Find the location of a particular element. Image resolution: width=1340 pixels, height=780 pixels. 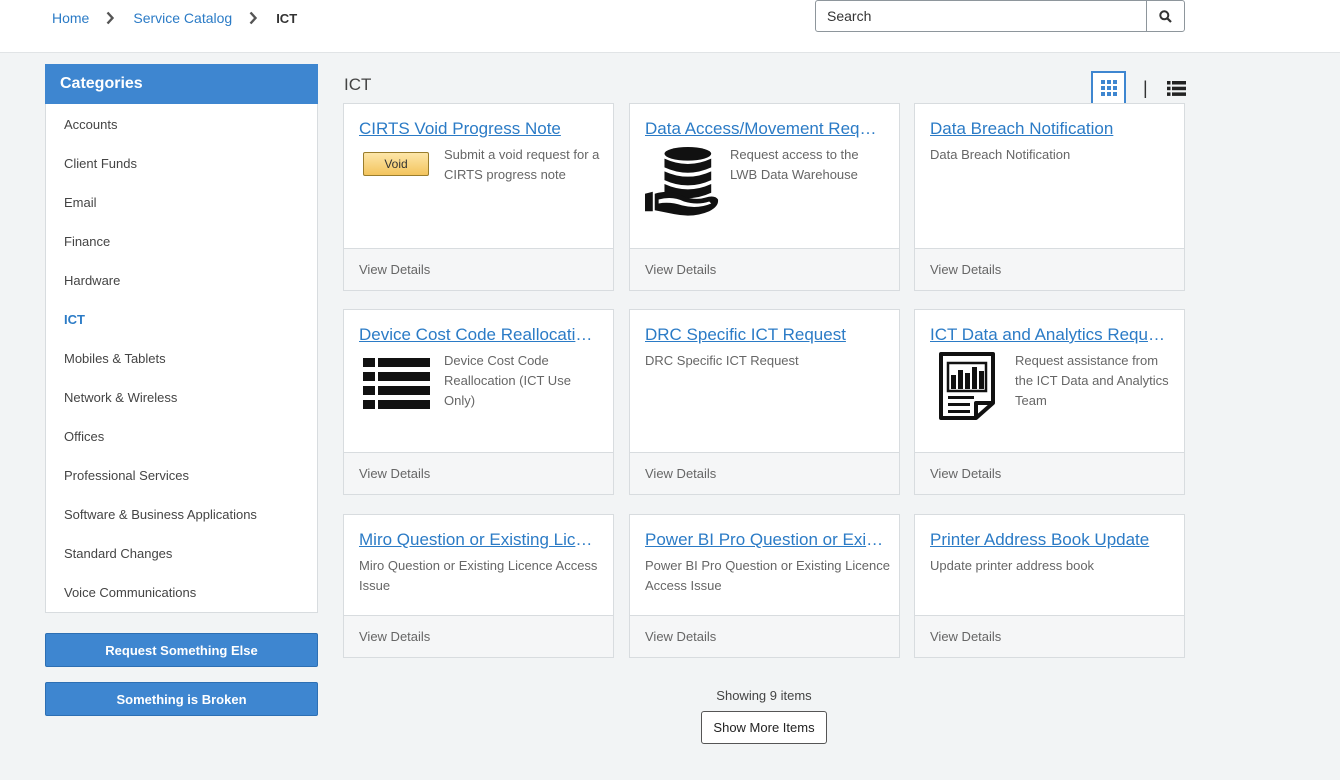

items-count: Showing 9 items is located at coordinates (764, 695).